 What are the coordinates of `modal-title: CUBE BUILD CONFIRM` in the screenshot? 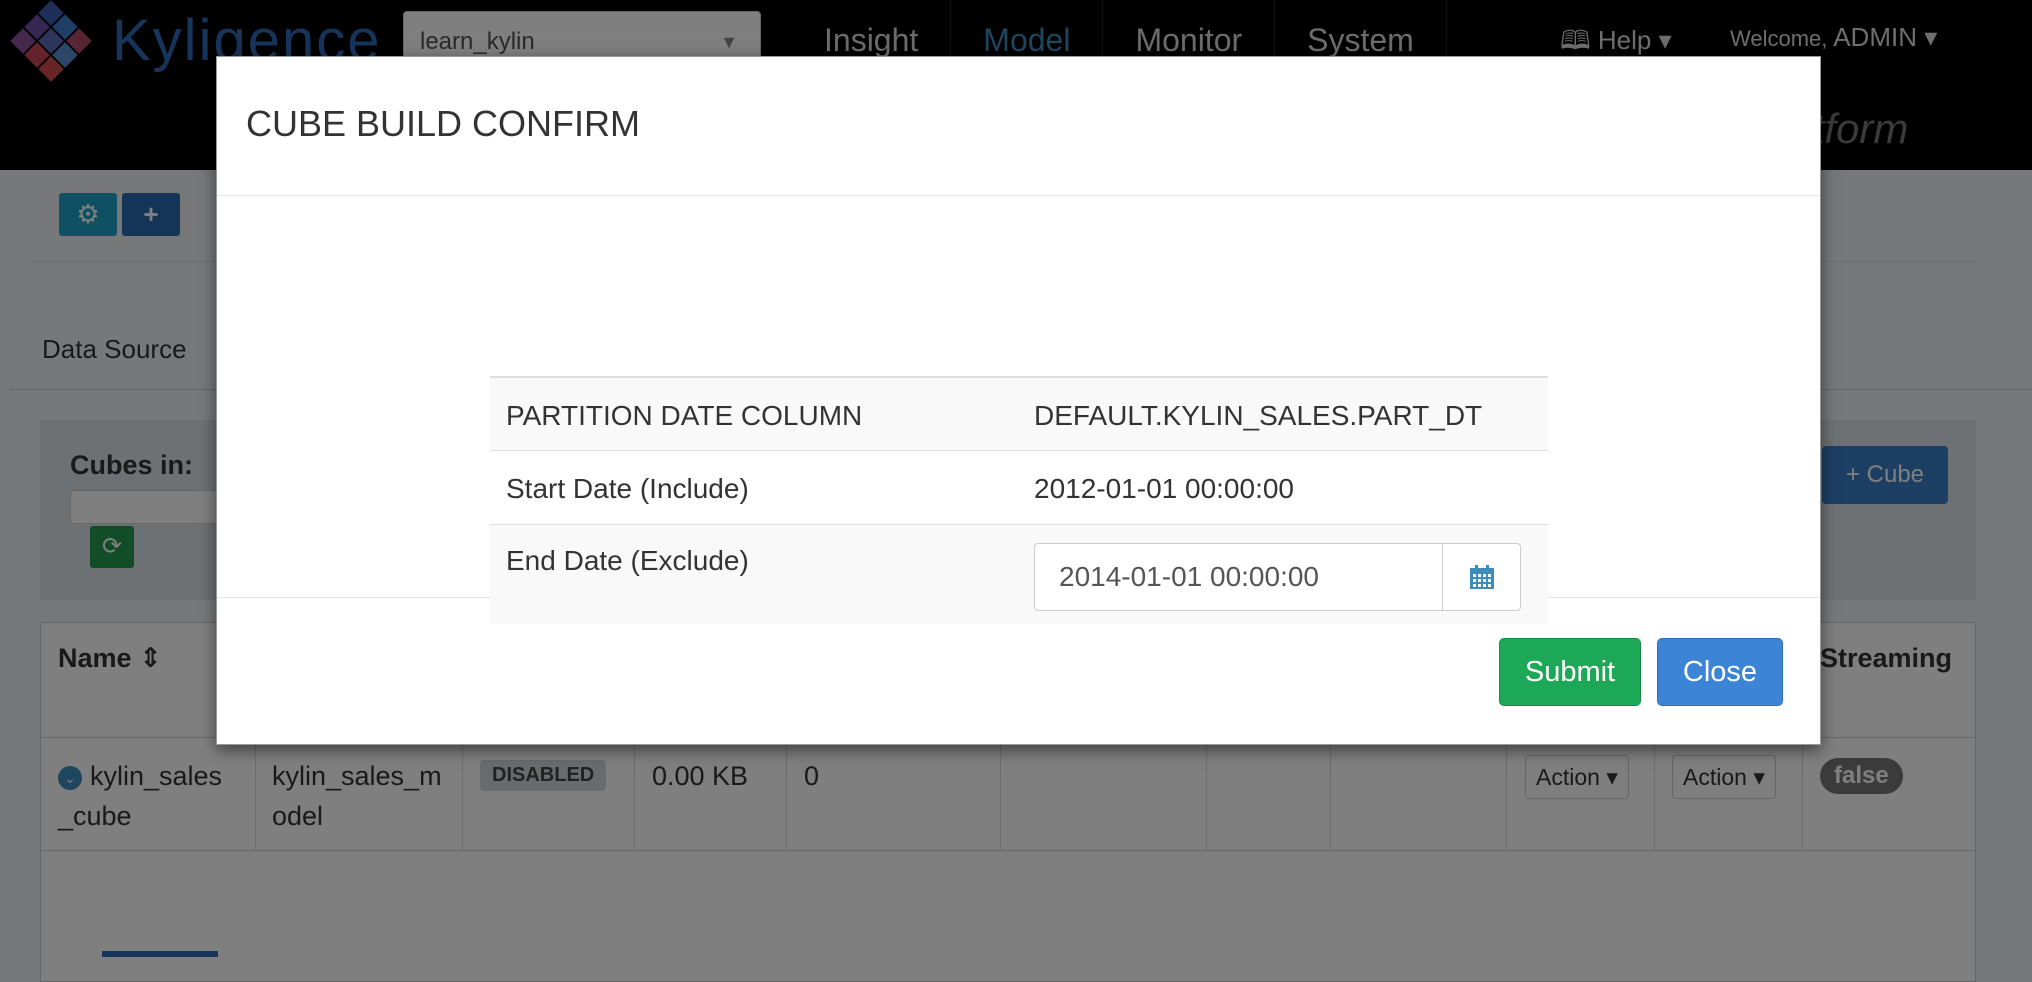 It's located at (443, 123).